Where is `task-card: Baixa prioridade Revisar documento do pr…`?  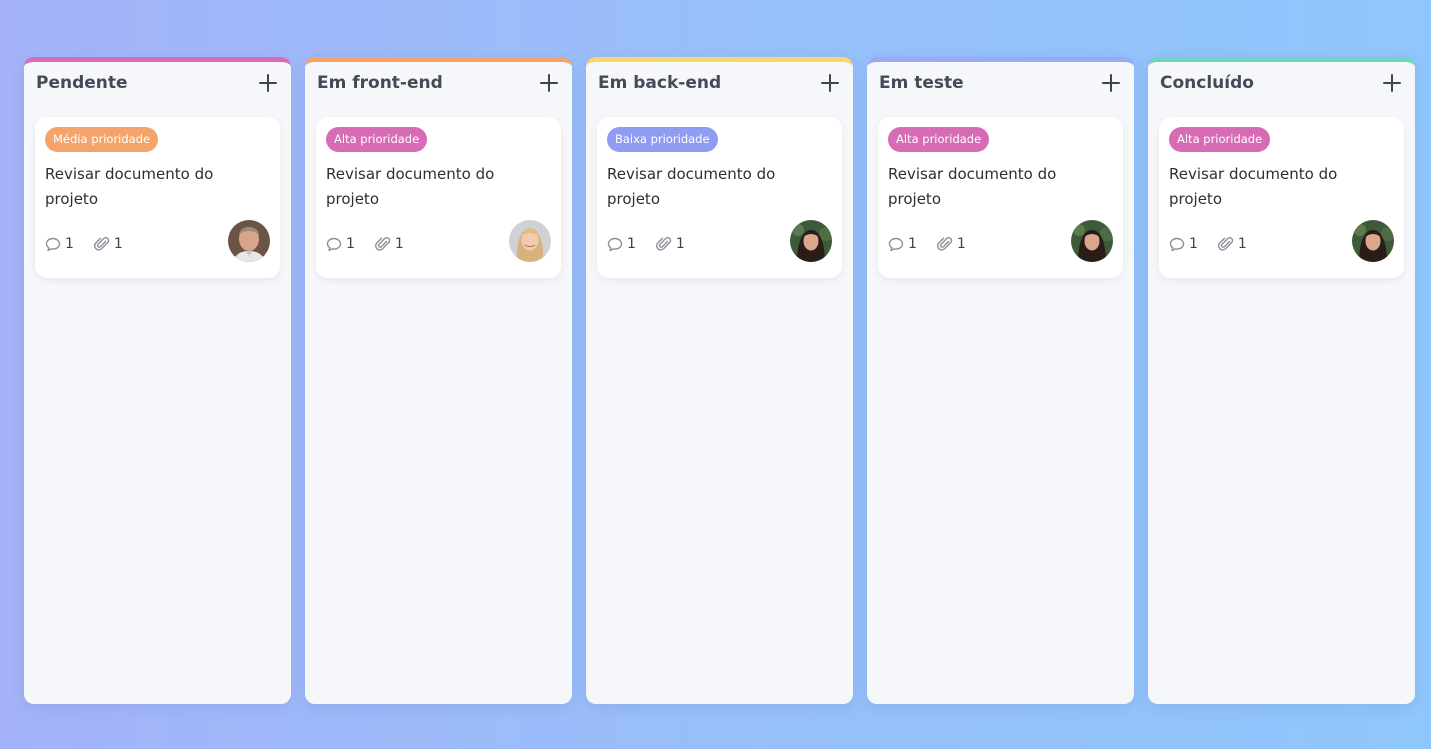 task-card: Baixa prioridade Revisar documento do pr… is located at coordinates (719, 197).